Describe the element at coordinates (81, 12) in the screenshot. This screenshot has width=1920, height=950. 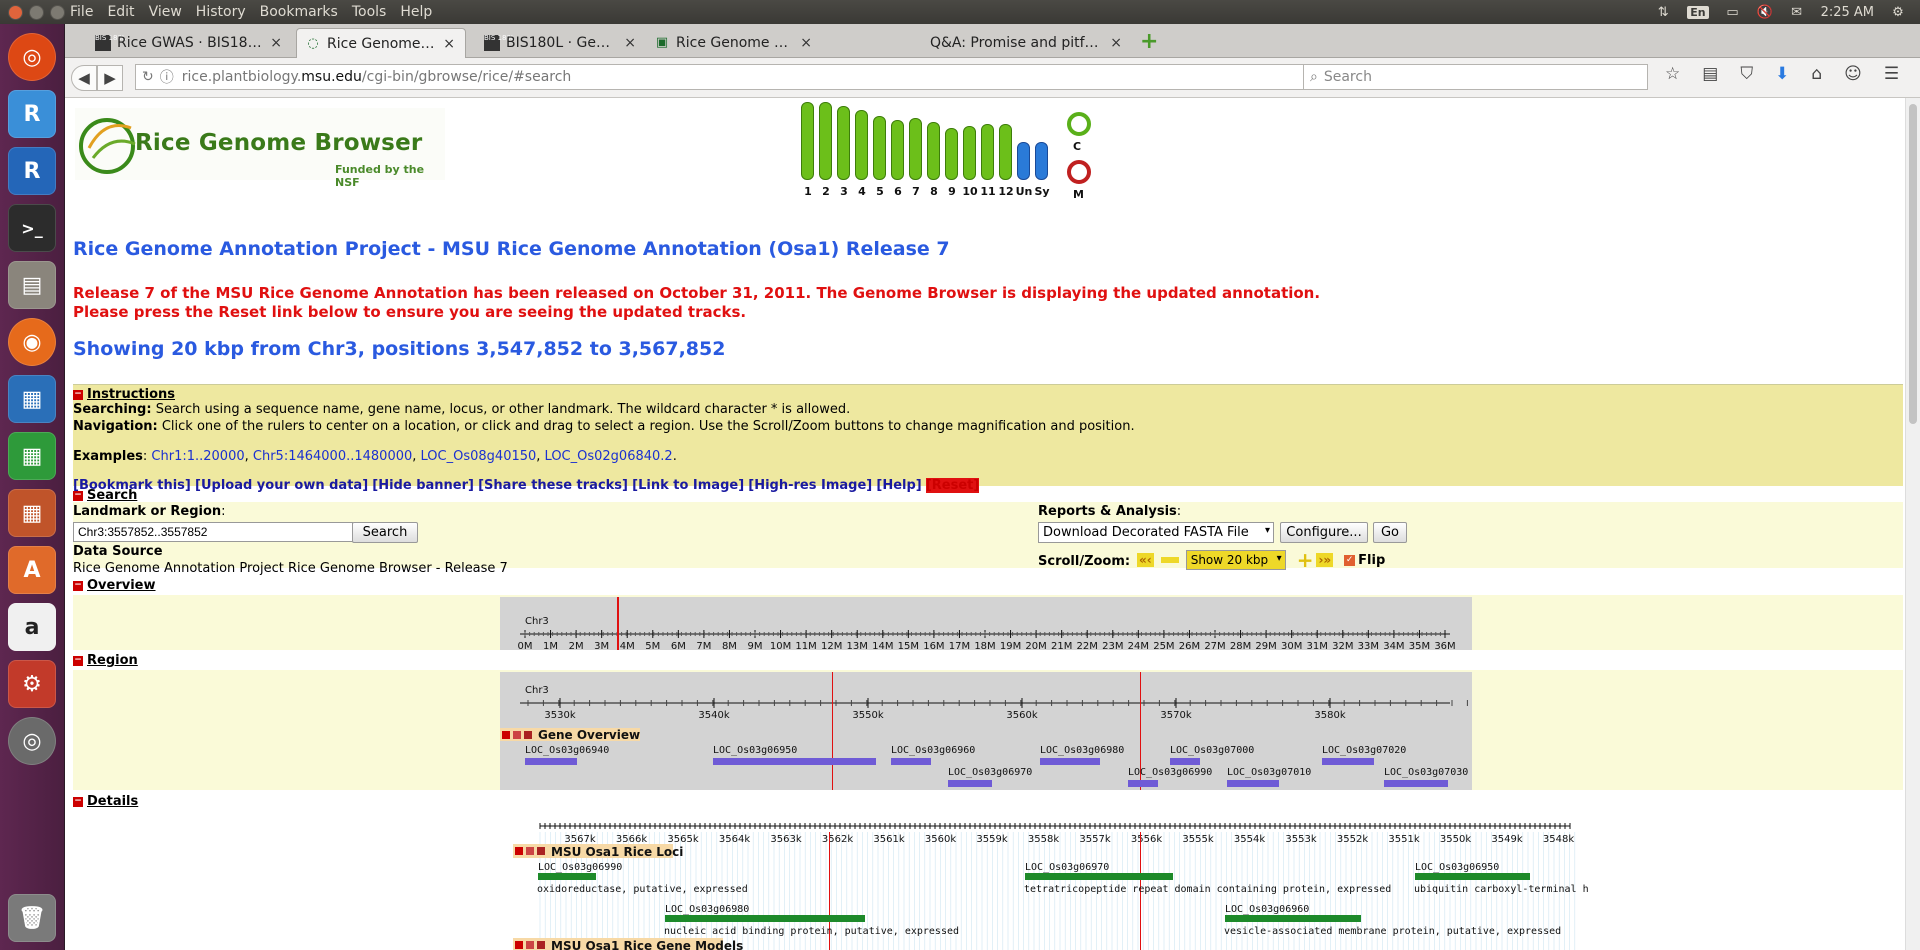
I see `menu-file: File` at that location.